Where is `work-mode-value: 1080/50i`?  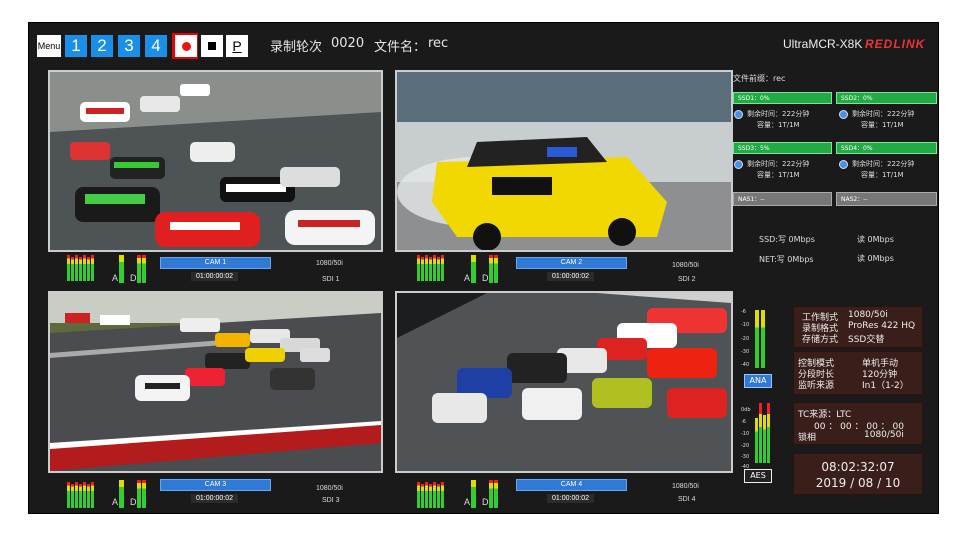
work-mode-value: 1080/50i is located at coordinates (868, 315).